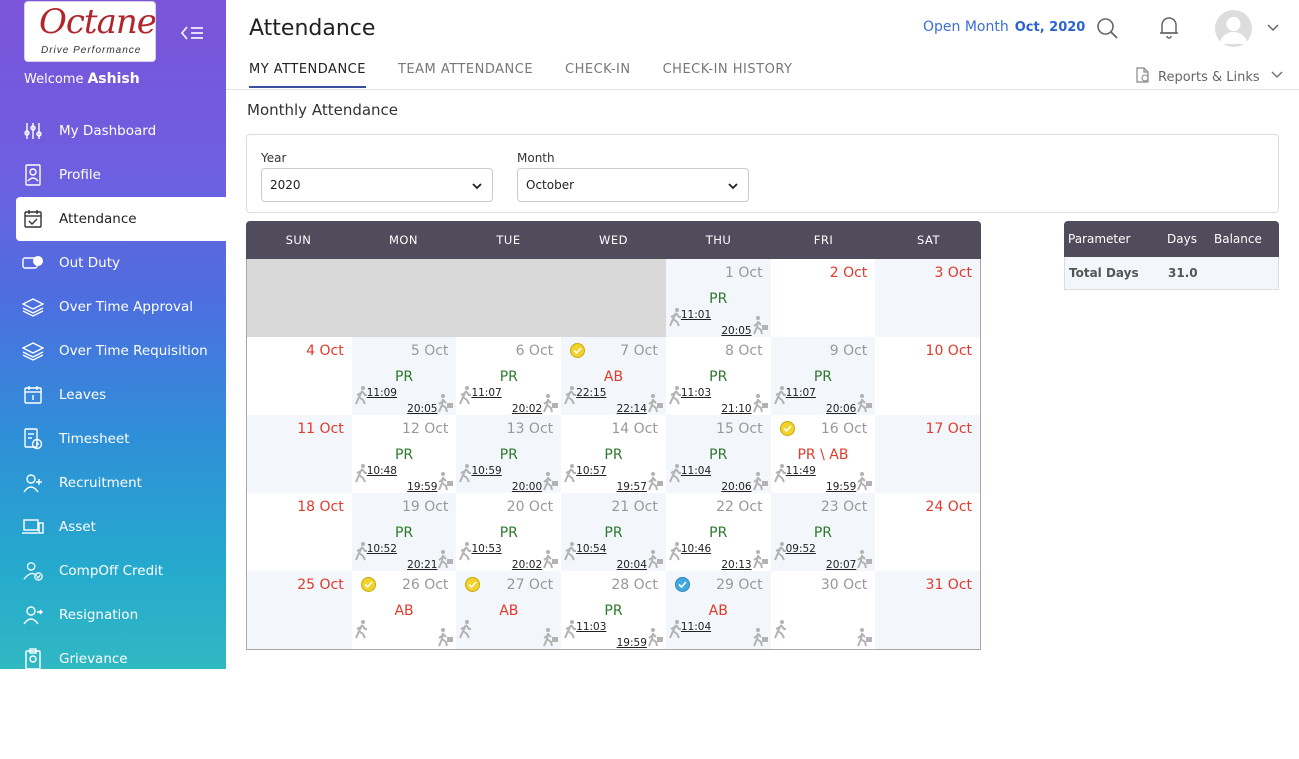 The image size is (1299, 759). Describe the element at coordinates (928, 610) in the screenshot. I see `calendar-day: 31 Oct` at that location.